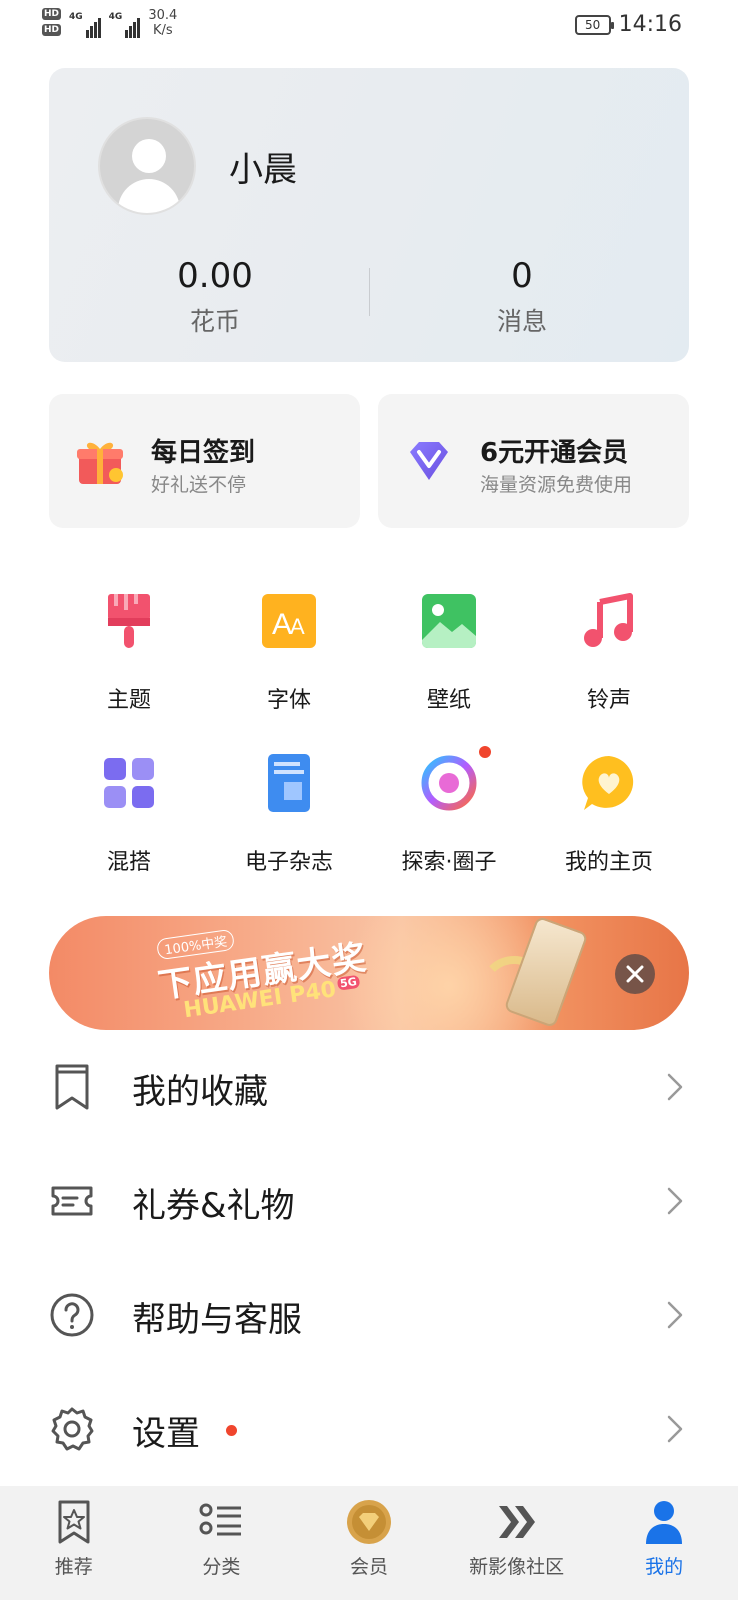  Describe the element at coordinates (516, 1522) in the screenshot. I see `community-chevron-icon` at that location.